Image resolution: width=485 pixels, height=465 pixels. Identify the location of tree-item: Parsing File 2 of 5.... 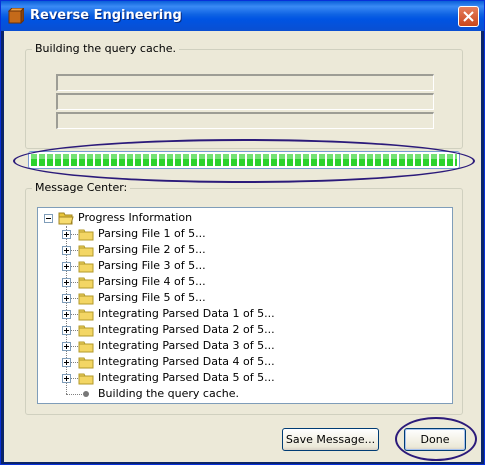
(245, 250).